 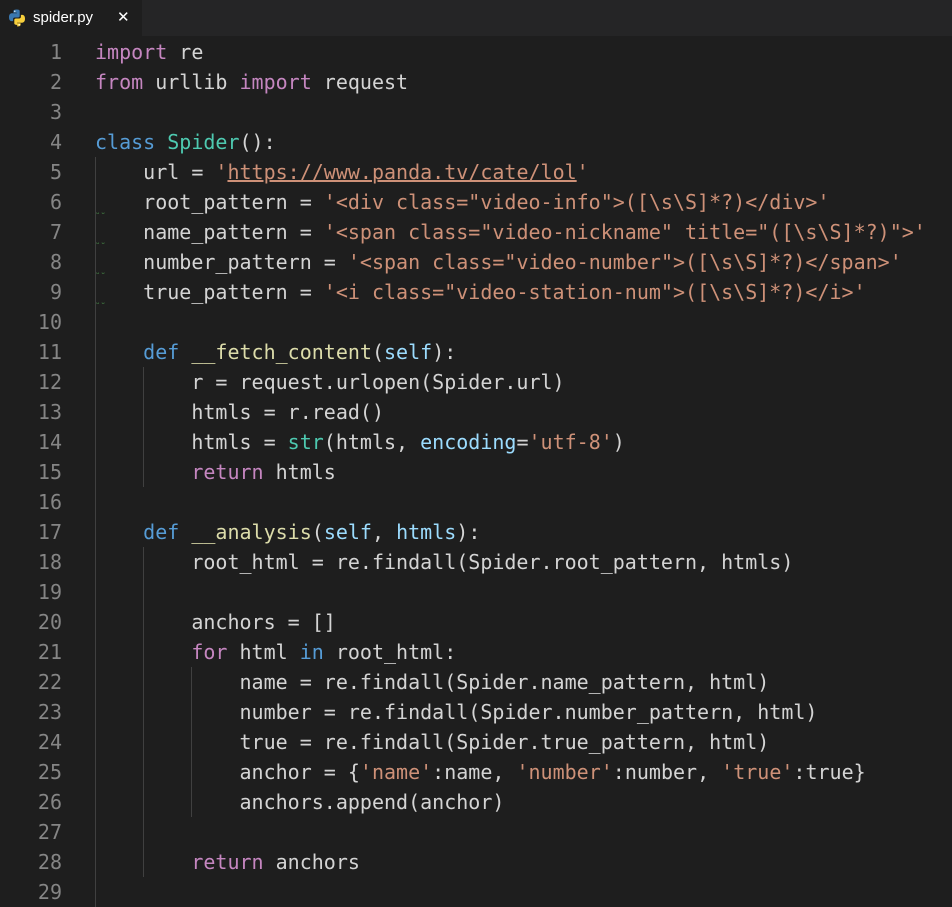 What do you see at coordinates (49, 682) in the screenshot?
I see `line-number: 22` at bounding box center [49, 682].